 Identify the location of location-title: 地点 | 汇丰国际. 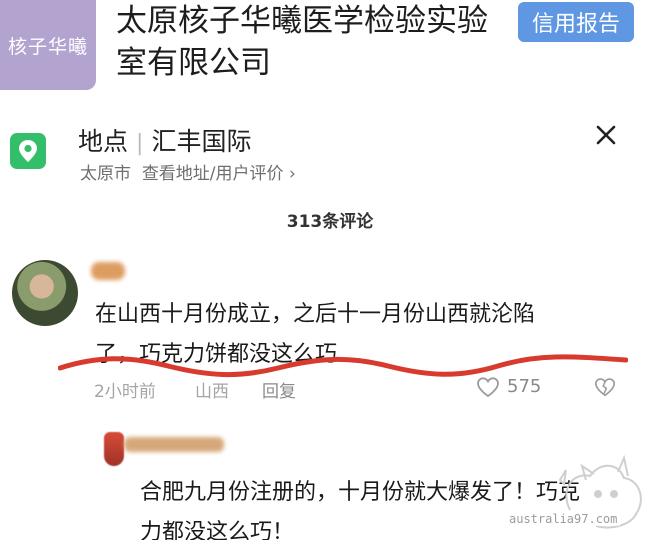
(164, 140).